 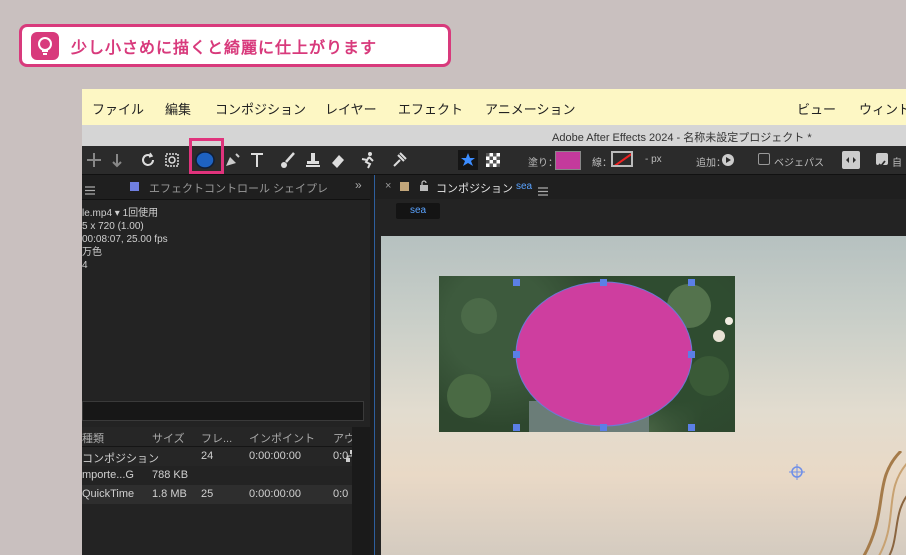 What do you see at coordinates (108, 494) in the screenshot?
I see `row-type: QuickTime` at bounding box center [108, 494].